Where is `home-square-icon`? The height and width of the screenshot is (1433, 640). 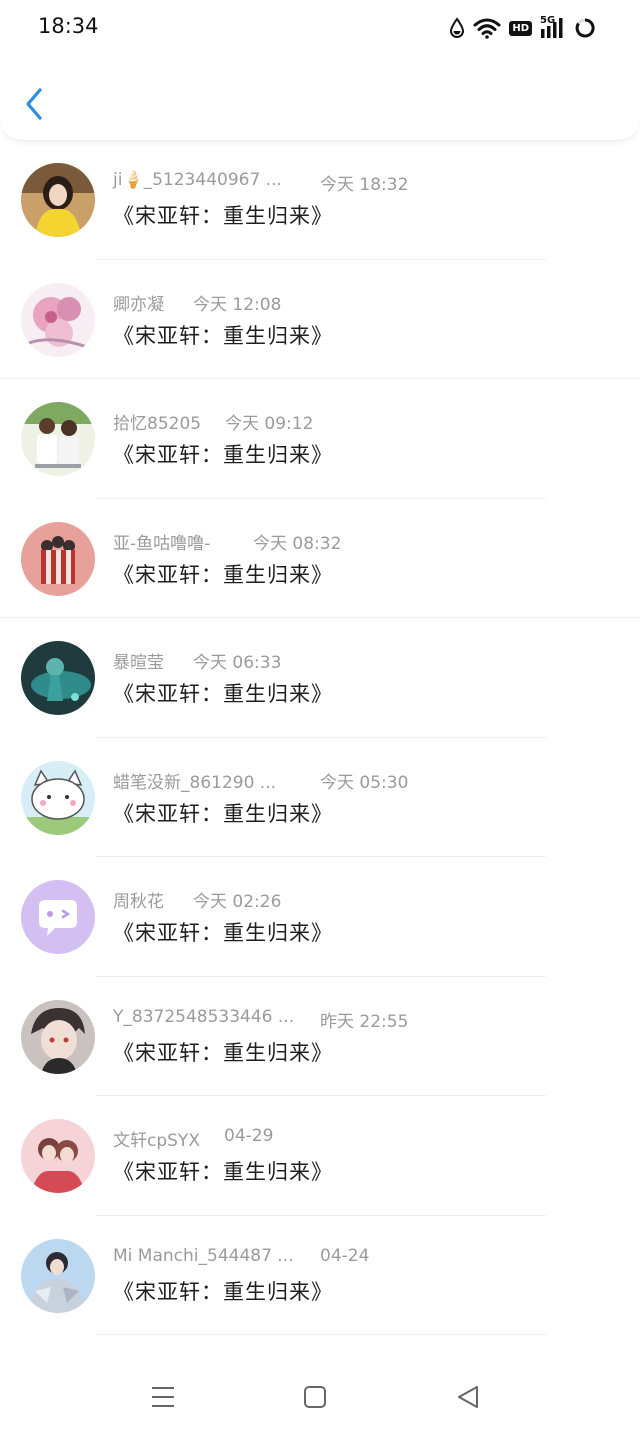 home-square-icon is located at coordinates (315, 1397).